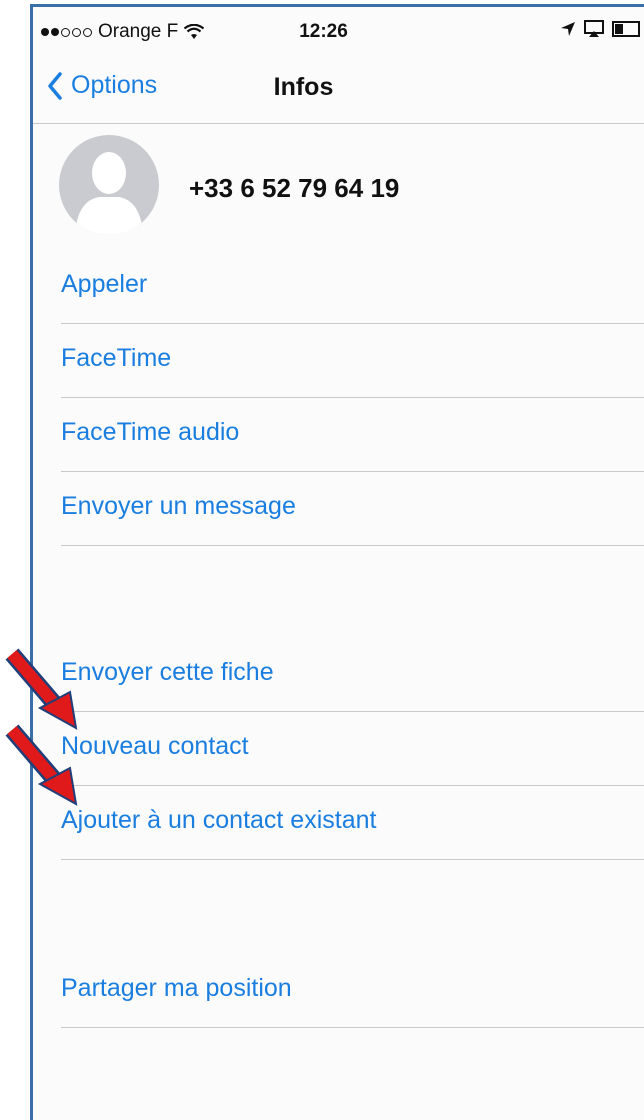  Describe the element at coordinates (150, 432) in the screenshot. I see `facetime-audio-action-label: FaceTime audio` at that location.